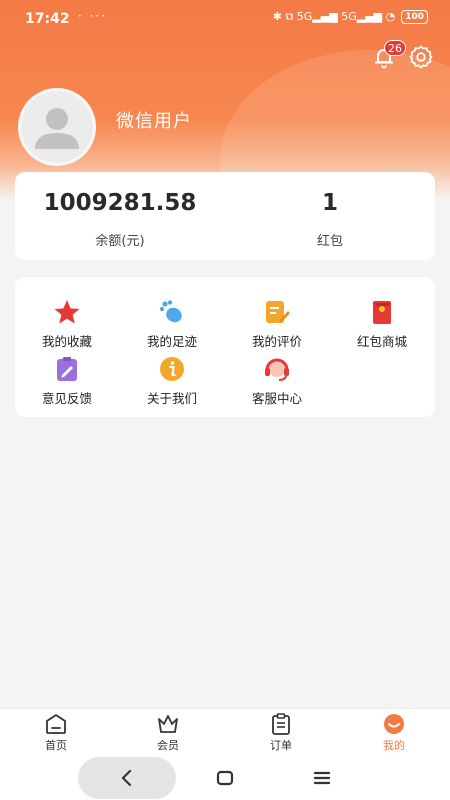 The height and width of the screenshot is (800, 450). What do you see at coordinates (66, 398) in the screenshot?
I see `menu-label-feedback: 意见反馈` at bounding box center [66, 398].